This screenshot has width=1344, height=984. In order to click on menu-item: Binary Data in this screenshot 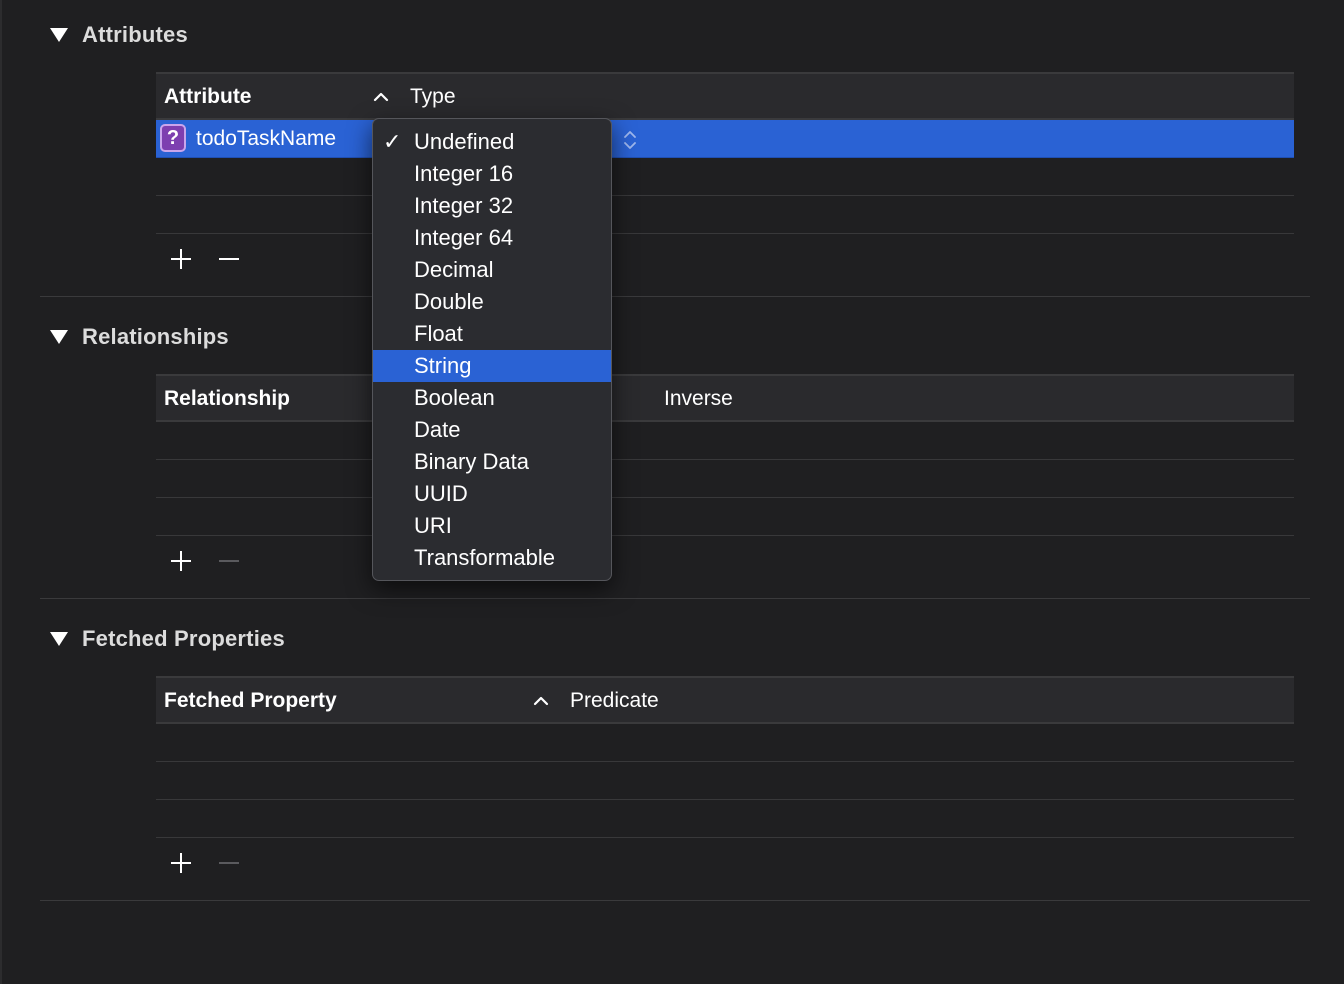, I will do `click(492, 462)`.